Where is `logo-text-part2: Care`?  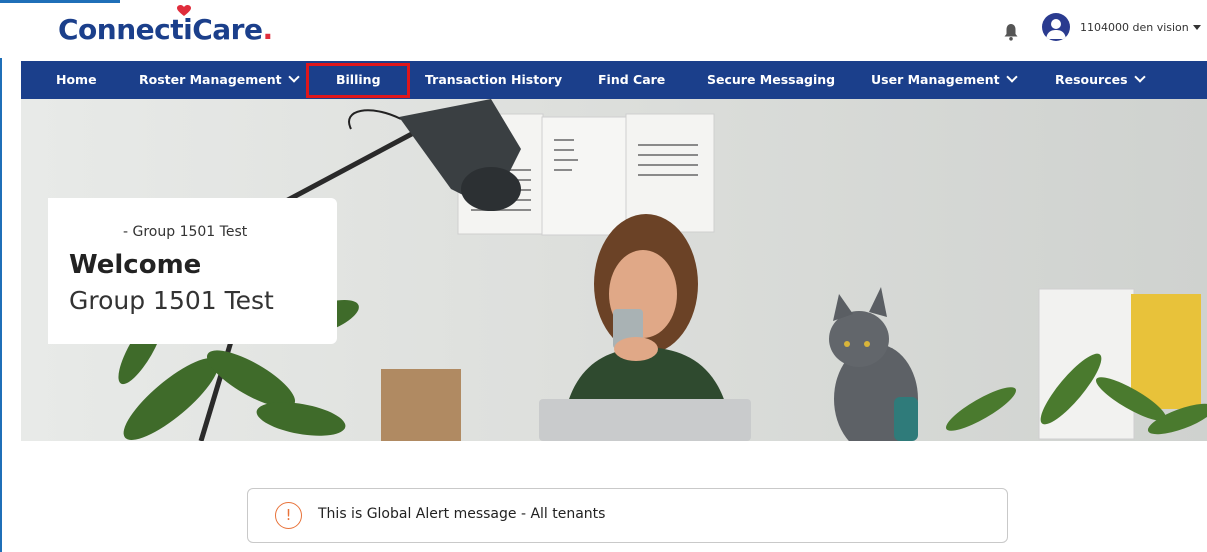
logo-text-part2: Care is located at coordinates (227, 29).